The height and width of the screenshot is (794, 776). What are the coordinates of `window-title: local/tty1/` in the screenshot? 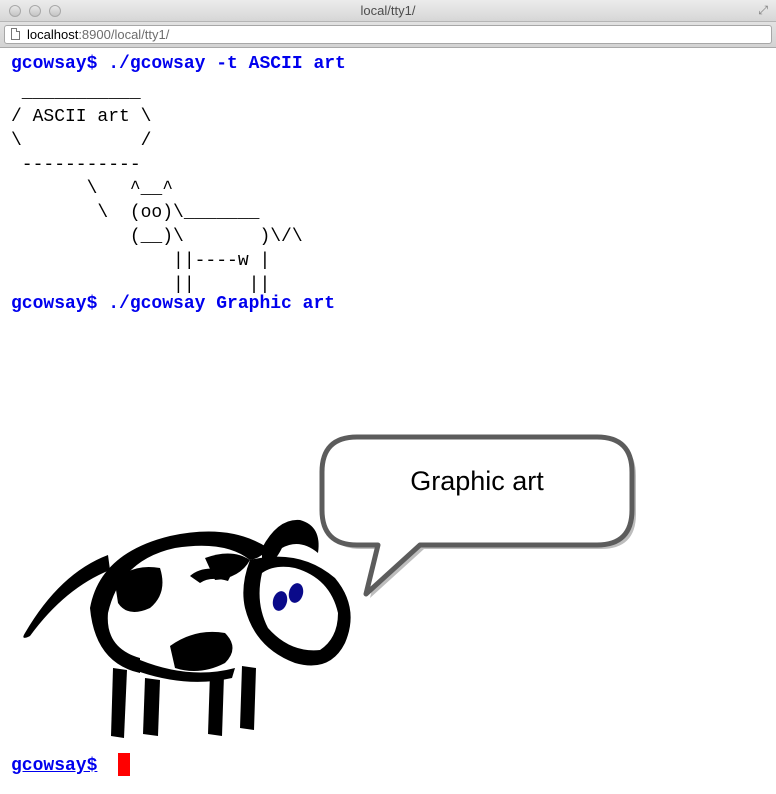 It's located at (388, 10).